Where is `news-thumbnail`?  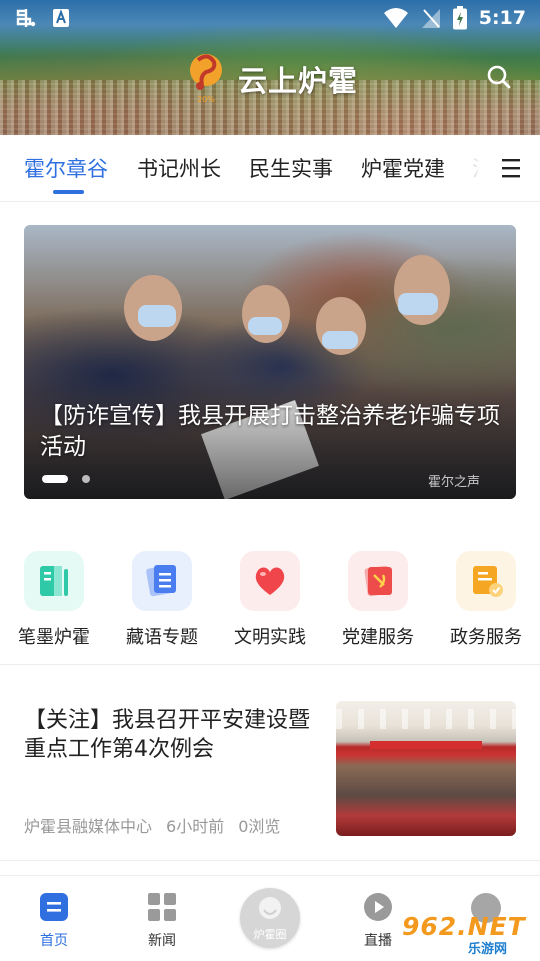 news-thumbnail is located at coordinates (426, 768).